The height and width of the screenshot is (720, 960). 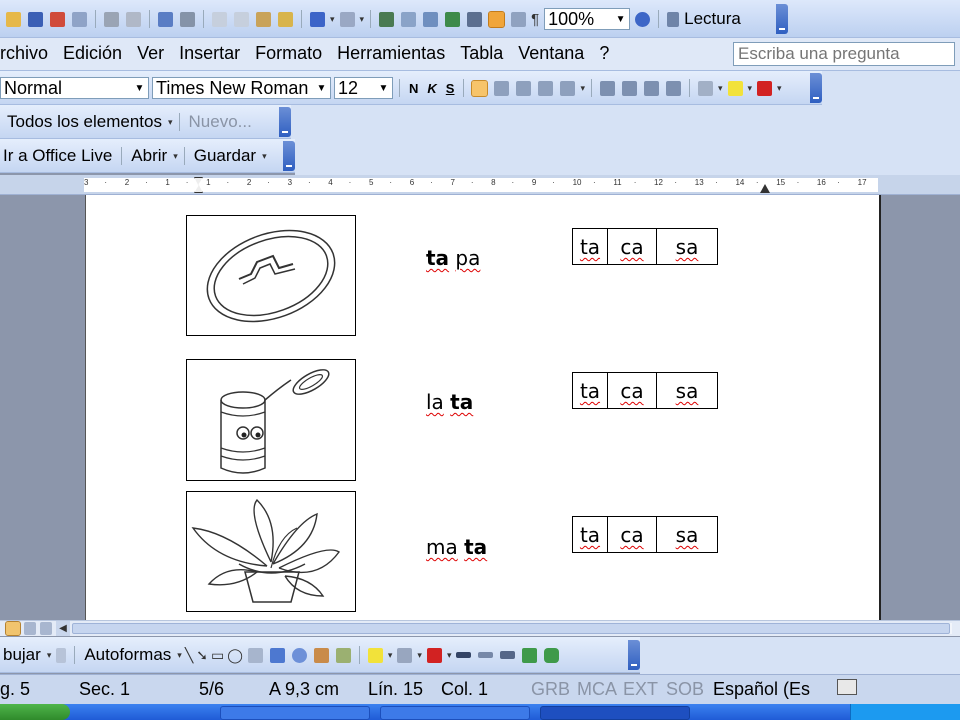 I want to click on web-view-icon, so click(x=30, y=628).